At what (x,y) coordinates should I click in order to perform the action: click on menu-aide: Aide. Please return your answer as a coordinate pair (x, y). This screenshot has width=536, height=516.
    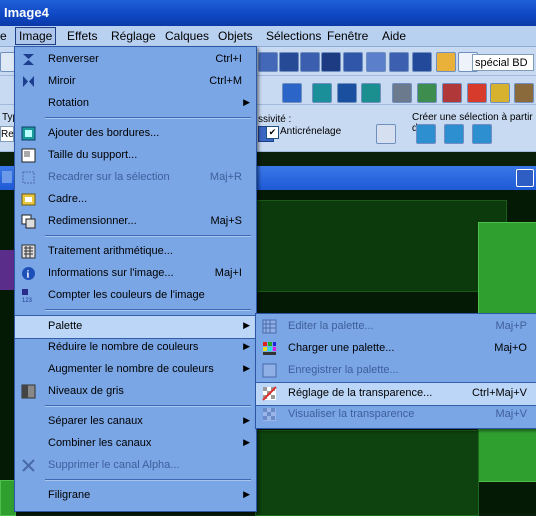
    Looking at the image, I should click on (394, 36).